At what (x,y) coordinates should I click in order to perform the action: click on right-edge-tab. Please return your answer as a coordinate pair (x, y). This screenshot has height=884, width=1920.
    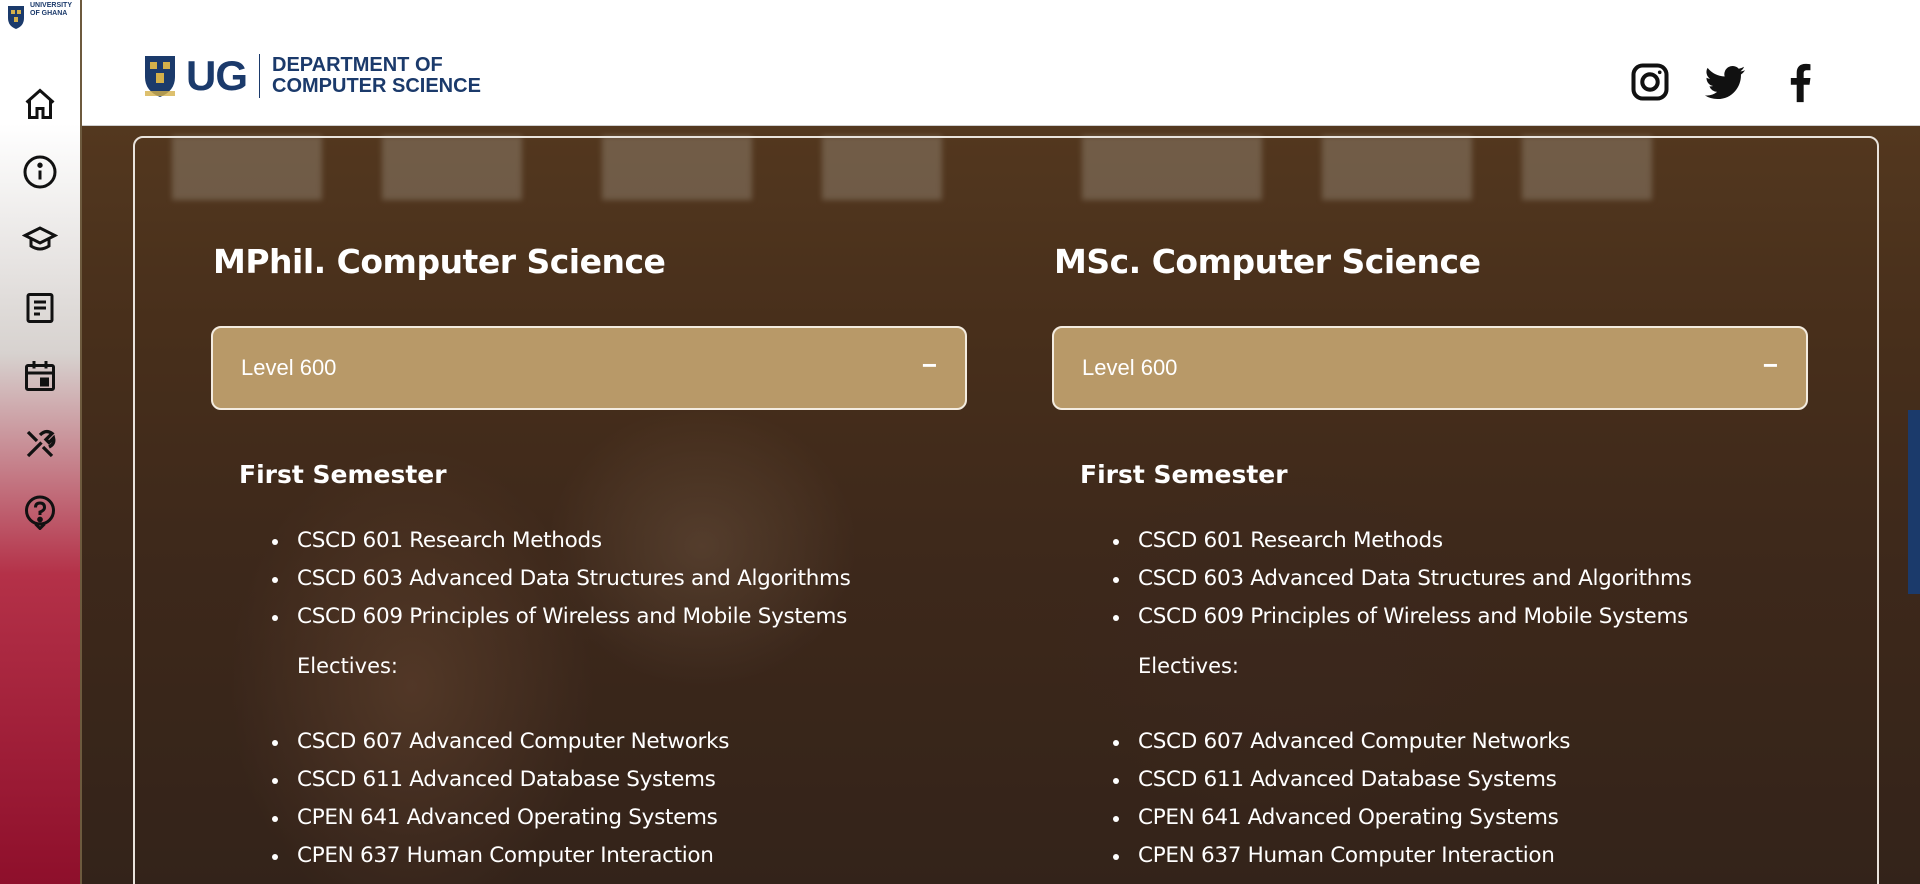
    Looking at the image, I should click on (1914, 502).